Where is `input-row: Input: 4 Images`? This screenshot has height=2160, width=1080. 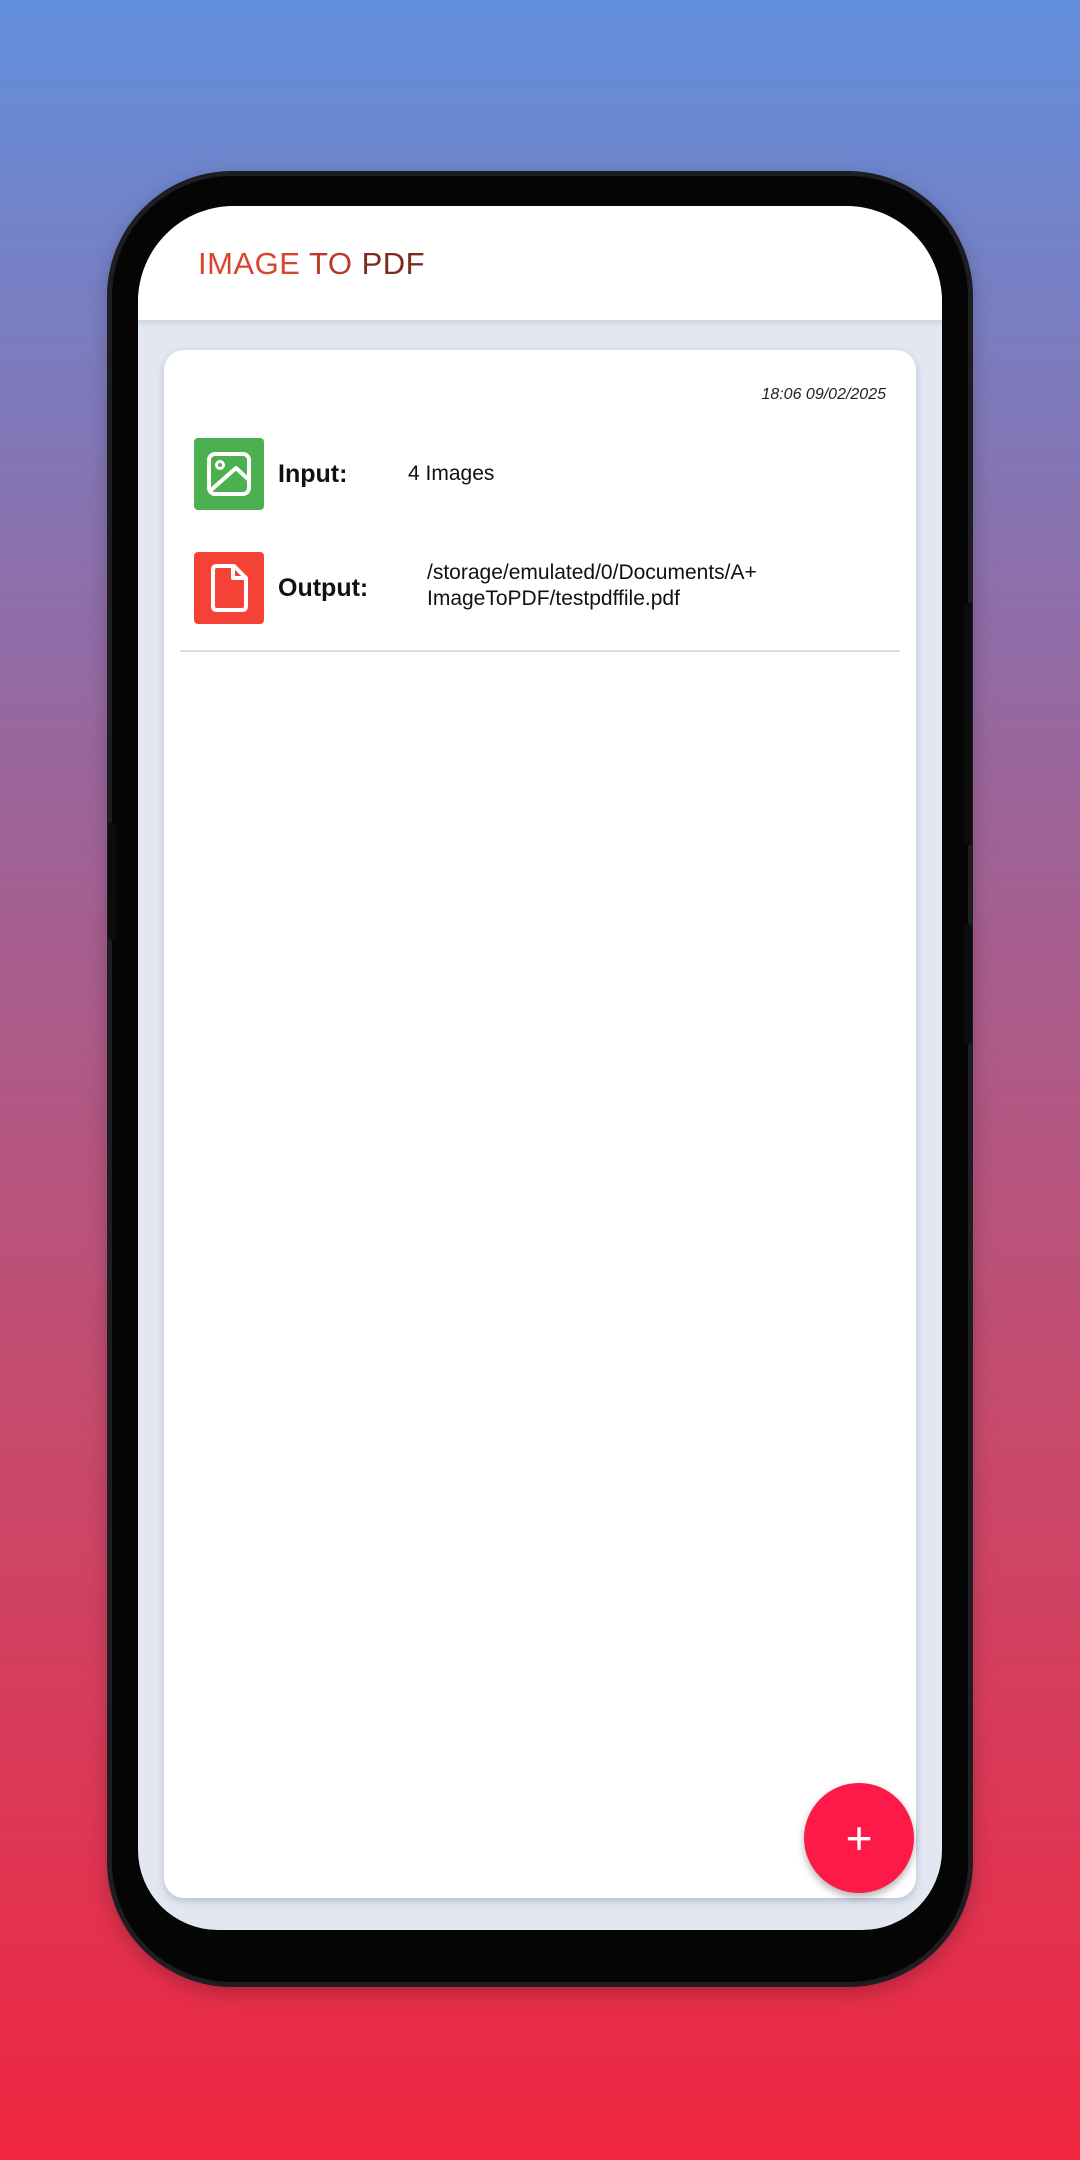
input-row: Input: 4 Images is located at coordinates (544, 474).